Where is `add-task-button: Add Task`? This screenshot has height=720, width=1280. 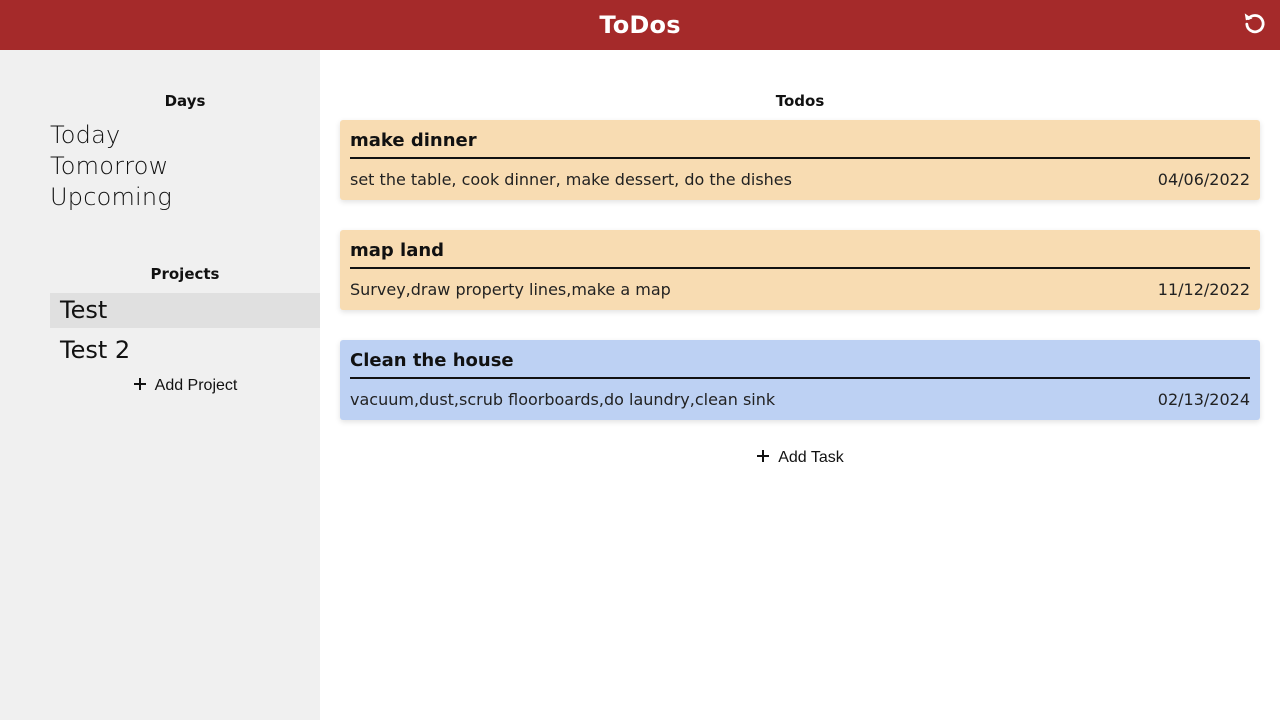
add-task-button: Add Task is located at coordinates (800, 458).